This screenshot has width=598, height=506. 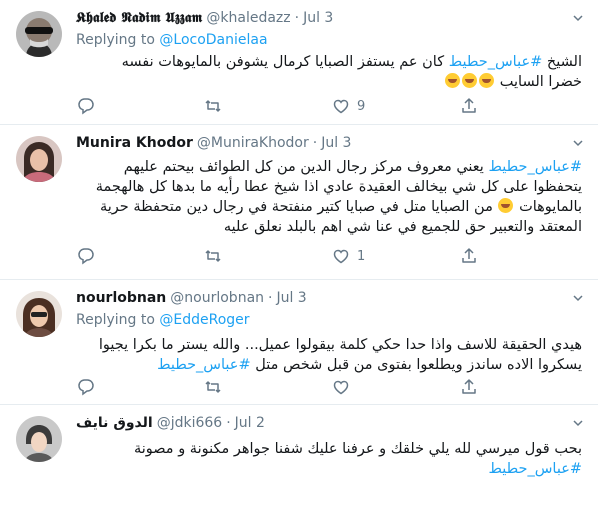 What do you see at coordinates (562, 62) in the screenshot?
I see `text-segment: الشيخ` at bounding box center [562, 62].